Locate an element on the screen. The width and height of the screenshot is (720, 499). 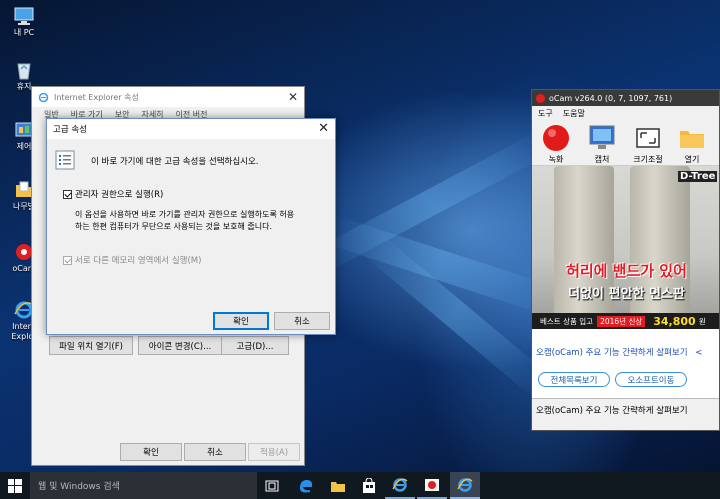
menu-help: 도움말 is located at coordinates (574, 113).